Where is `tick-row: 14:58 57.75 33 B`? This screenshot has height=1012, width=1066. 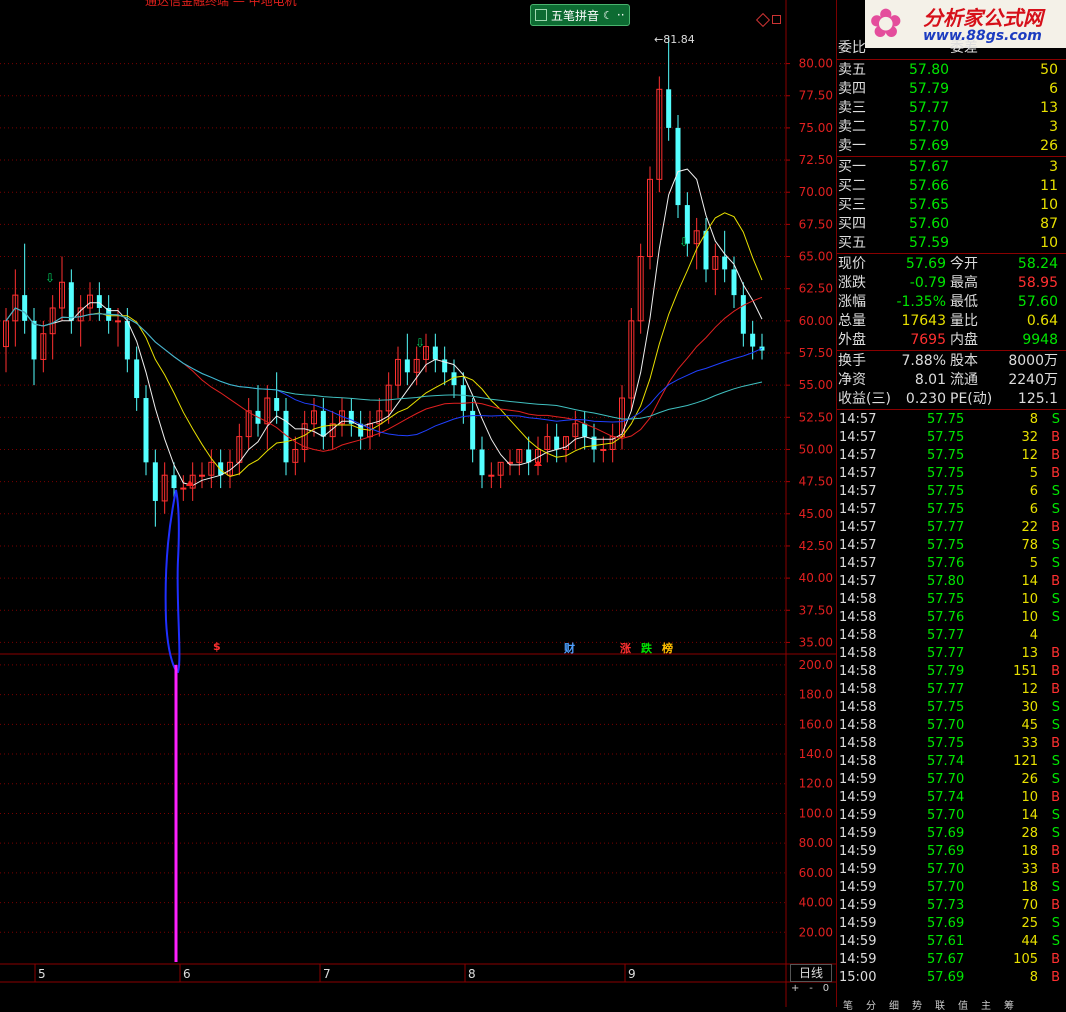
tick-row: 14:58 57.75 33 B is located at coordinates (951, 744).